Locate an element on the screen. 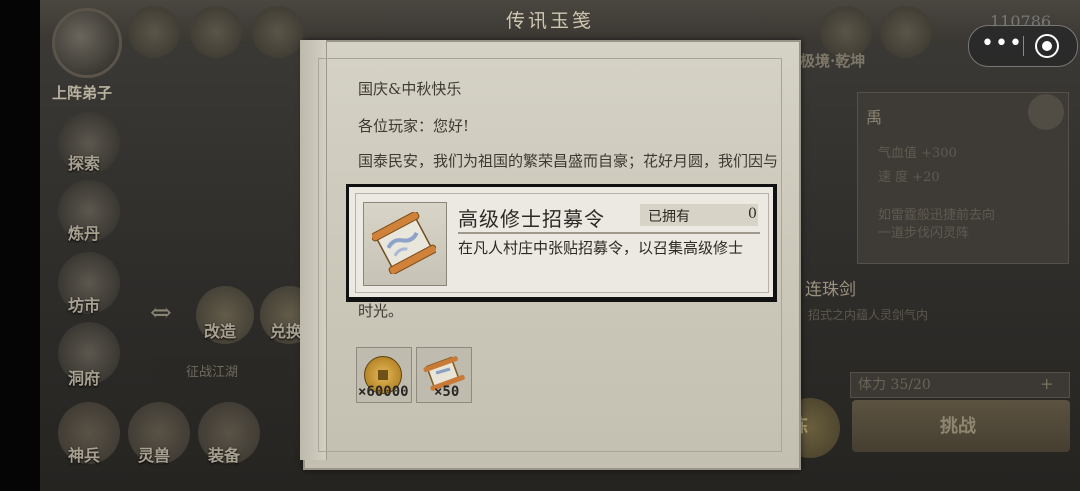 The image size is (1080, 491). exchange-label: 兑换 is located at coordinates (286, 331).